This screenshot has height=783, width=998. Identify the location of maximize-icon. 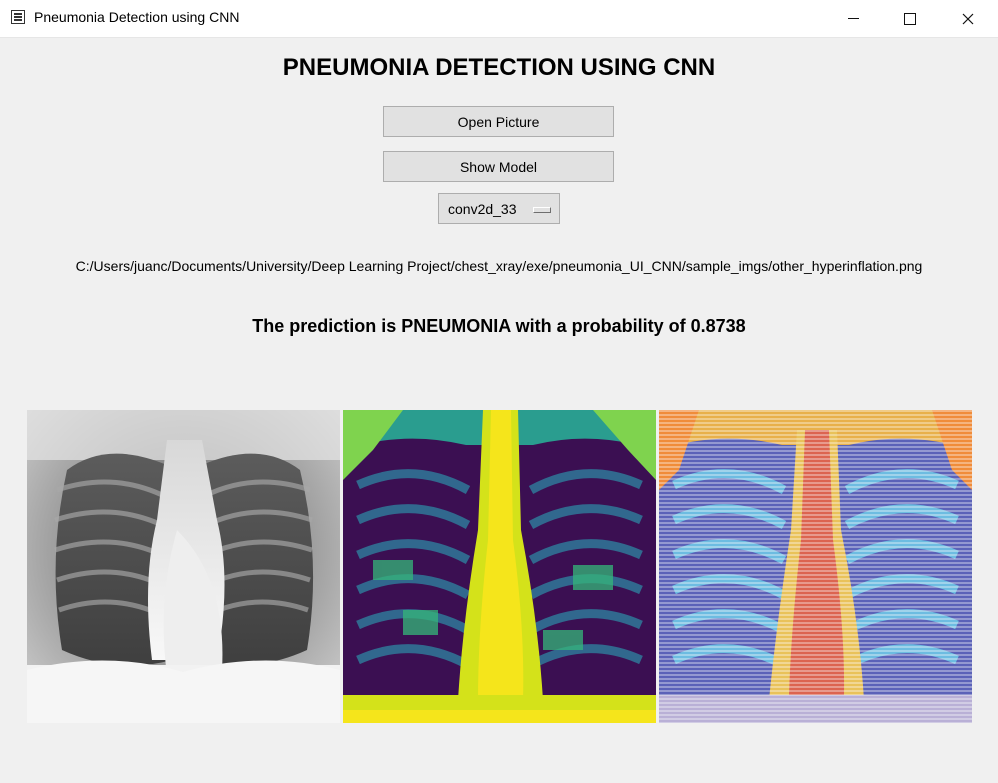
(910, 18).